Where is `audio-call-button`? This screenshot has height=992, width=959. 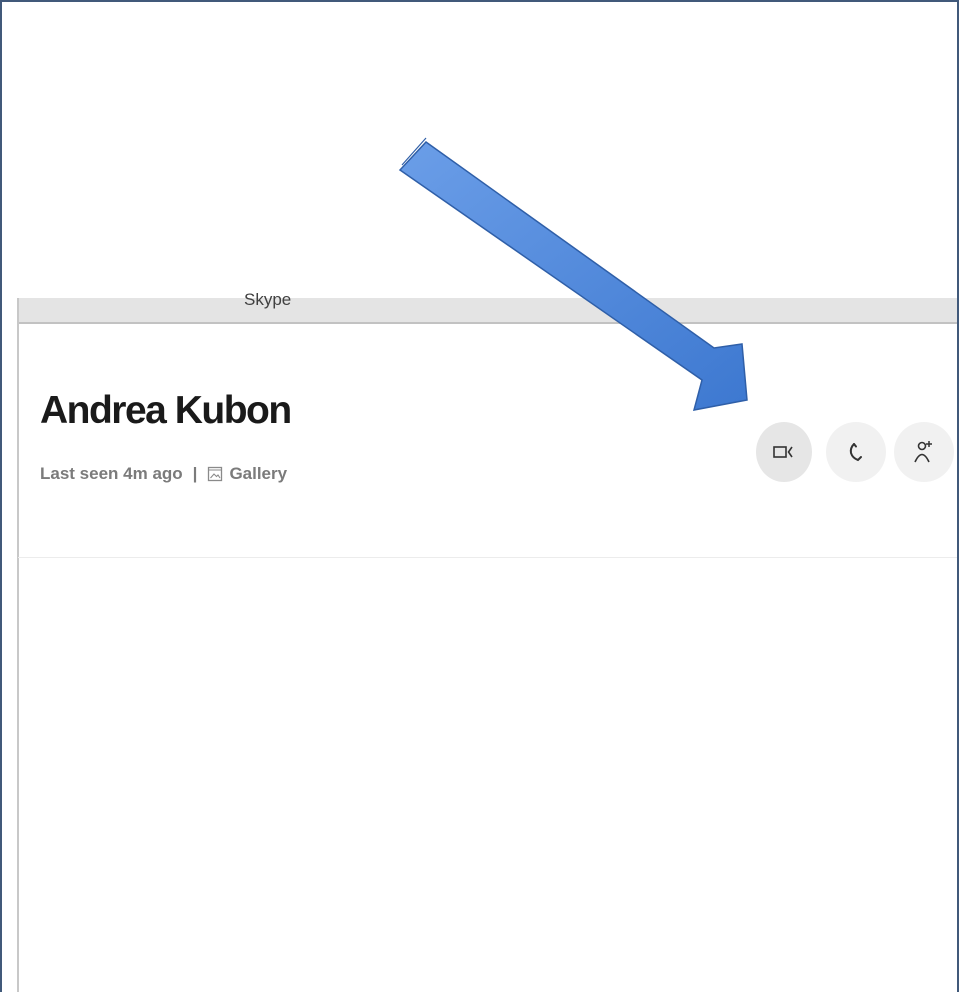 audio-call-button is located at coordinates (856, 452).